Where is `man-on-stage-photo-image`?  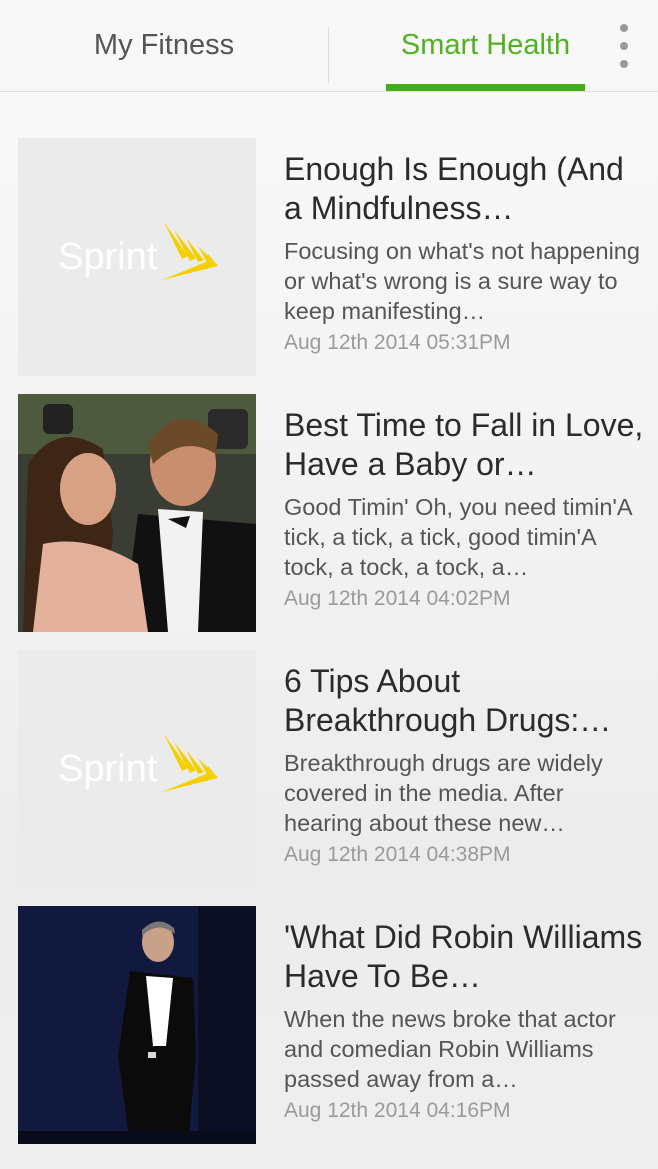
man-on-stage-photo-image is located at coordinates (137, 1025).